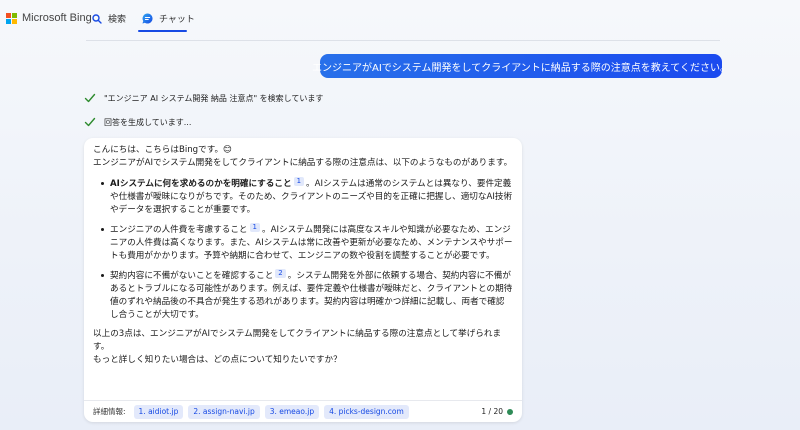  Describe the element at coordinates (201, 184) in the screenshot. I see `point-lead: AIシステムに何を求めるのかを明確にすること` at that location.